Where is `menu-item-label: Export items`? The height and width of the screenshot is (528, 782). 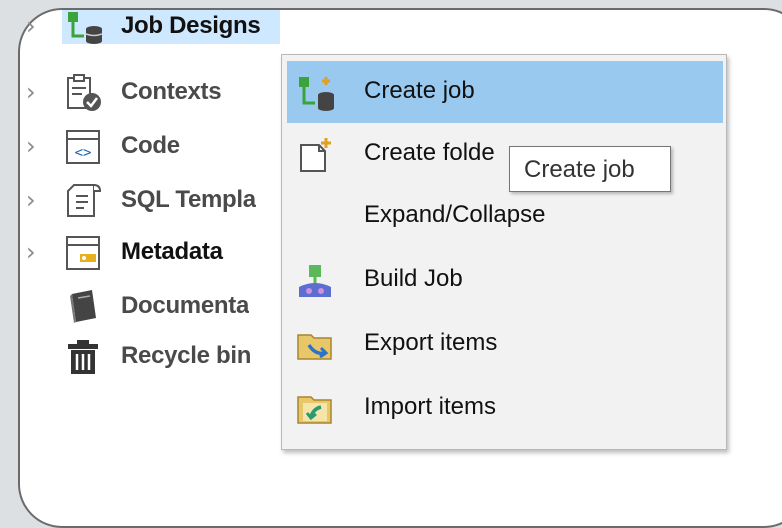 menu-item-label: Export items is located at coordinates (431, 342).